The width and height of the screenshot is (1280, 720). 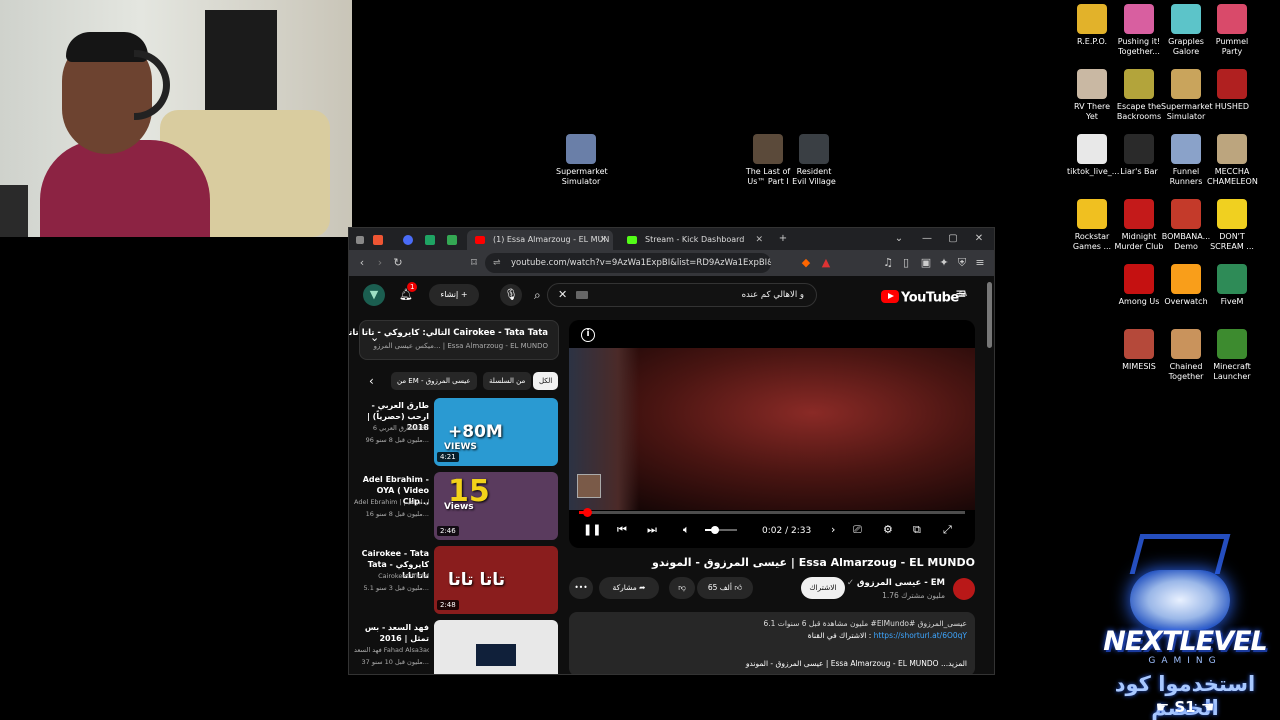 What do you see at coordinates (1186, 30) in the screenshot?
I see `desktop-shortcut: Grapples Galore` at bounding box center [1186, 30].